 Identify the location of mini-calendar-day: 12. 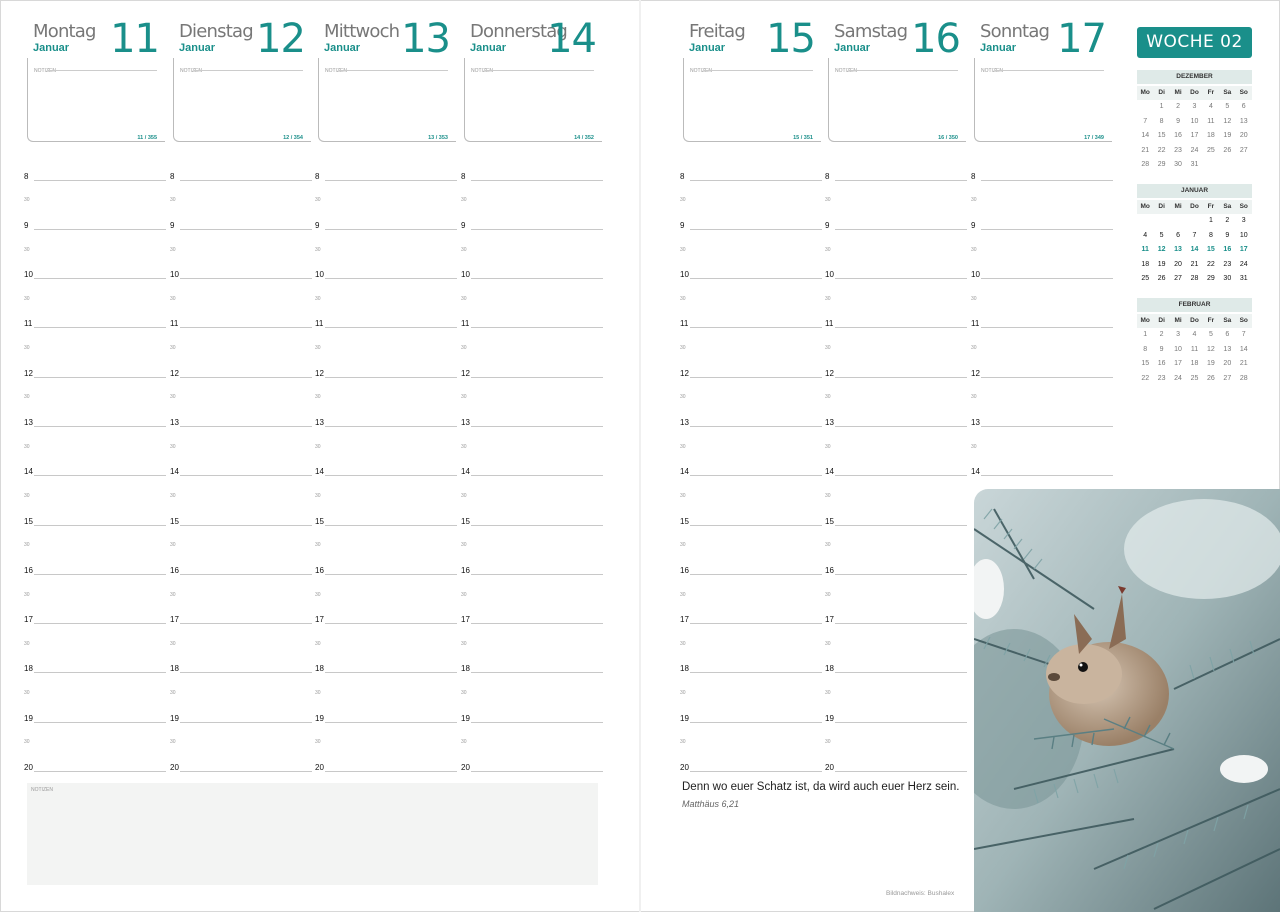
(1211, 350).